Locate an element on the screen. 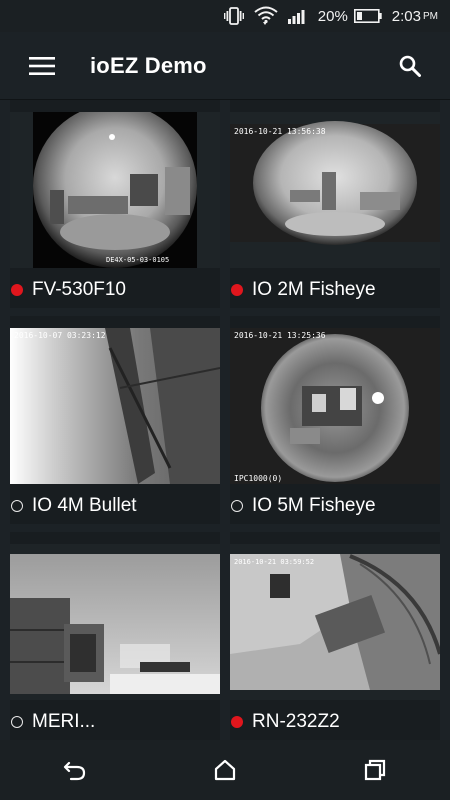  camera-label-row: IO 2M Fisheye is located at coordinates (335, 290).